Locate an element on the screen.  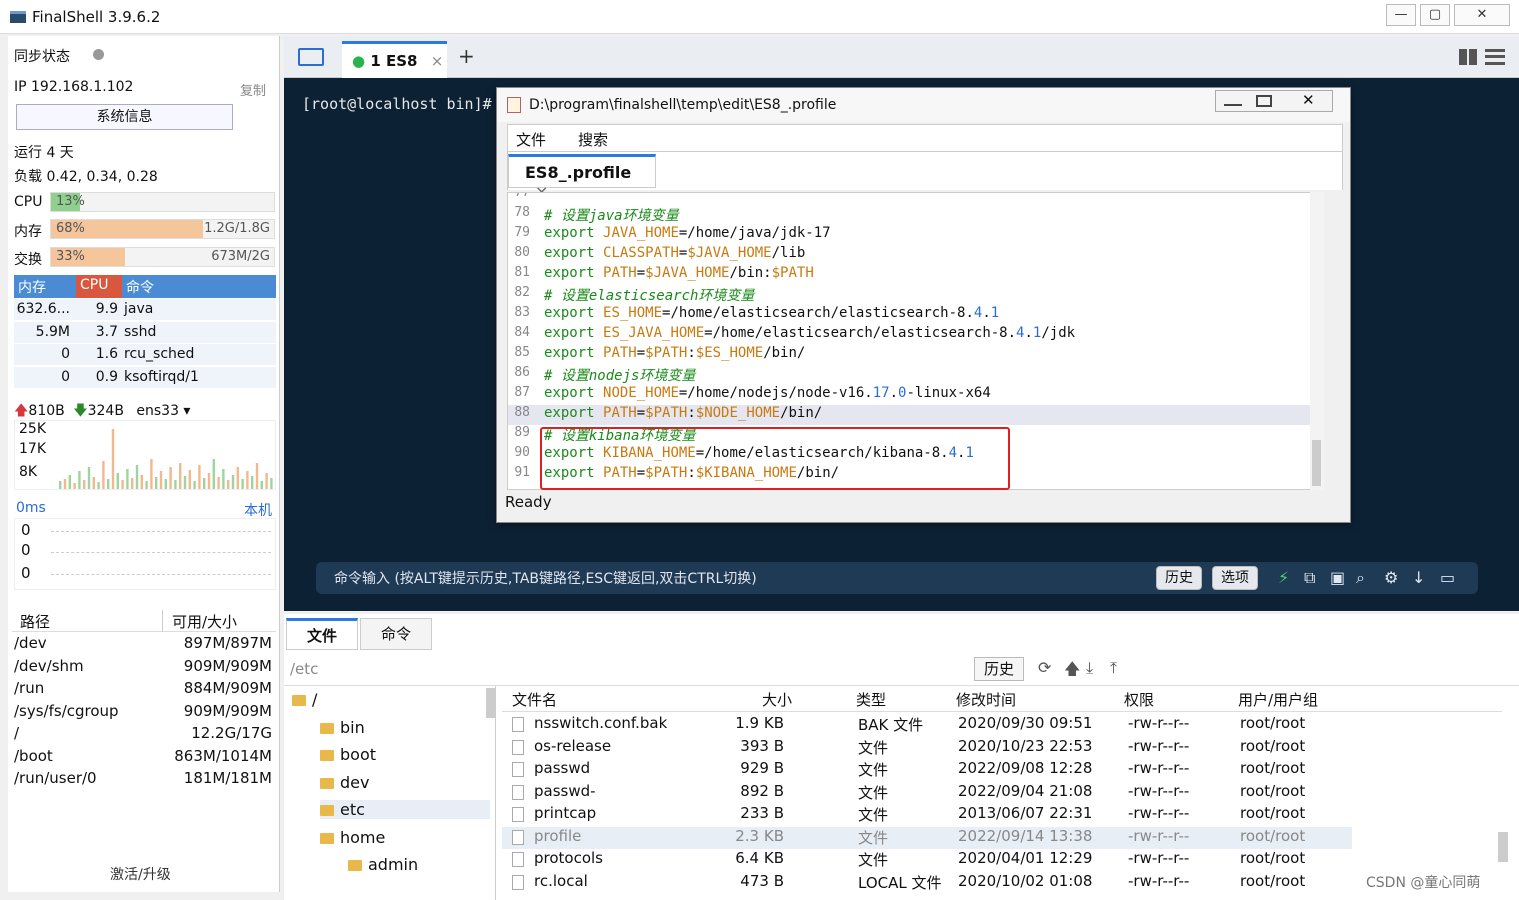
net-interface-select: ens33 is located at coordinates (157, 411).